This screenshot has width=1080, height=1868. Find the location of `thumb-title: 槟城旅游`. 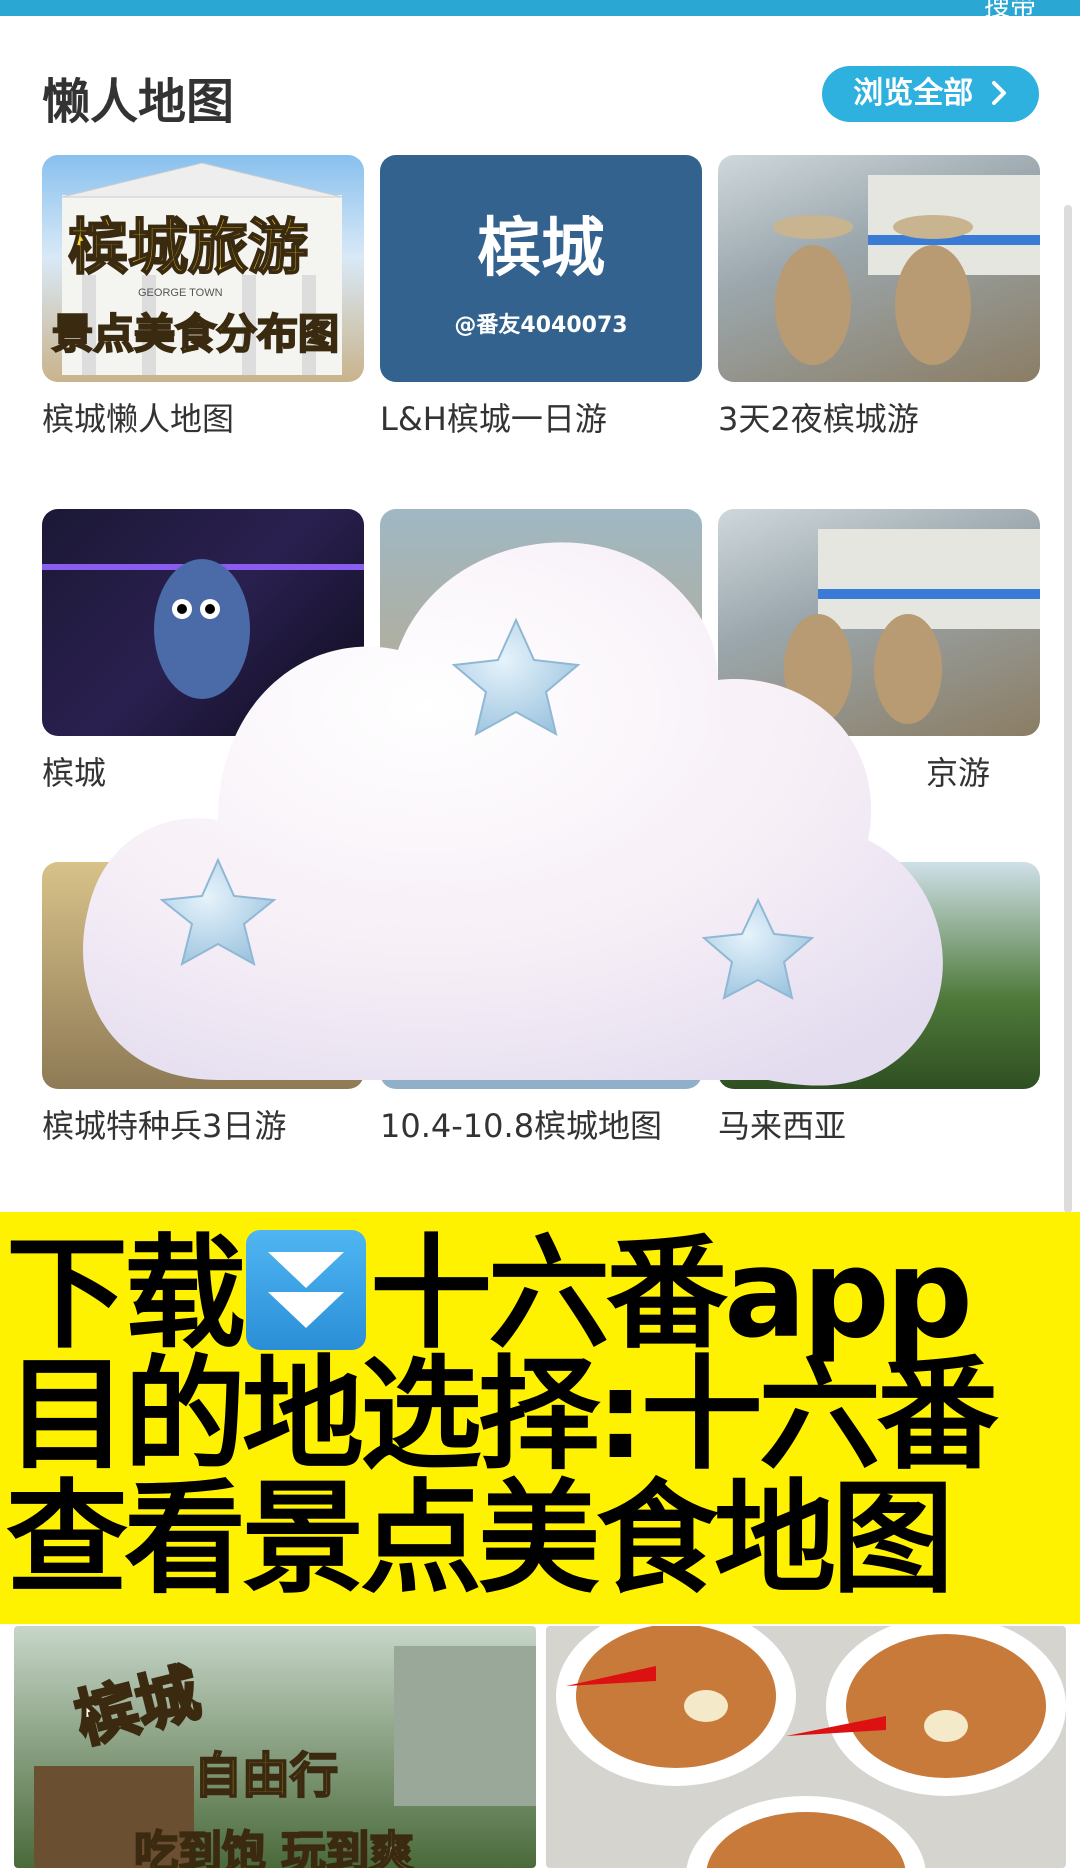

thumb-title: 槟城旅游 is located at coordinates (188, 248).